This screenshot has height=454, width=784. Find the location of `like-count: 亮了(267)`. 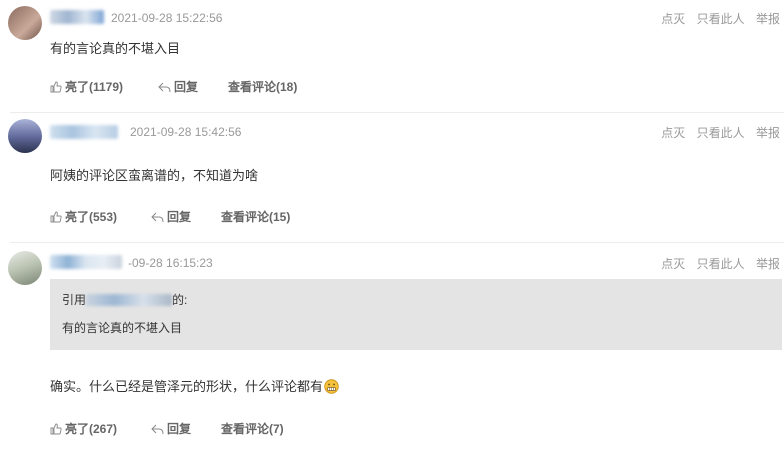

like-count: 亮了(267) is located at coordinates (91, 429).